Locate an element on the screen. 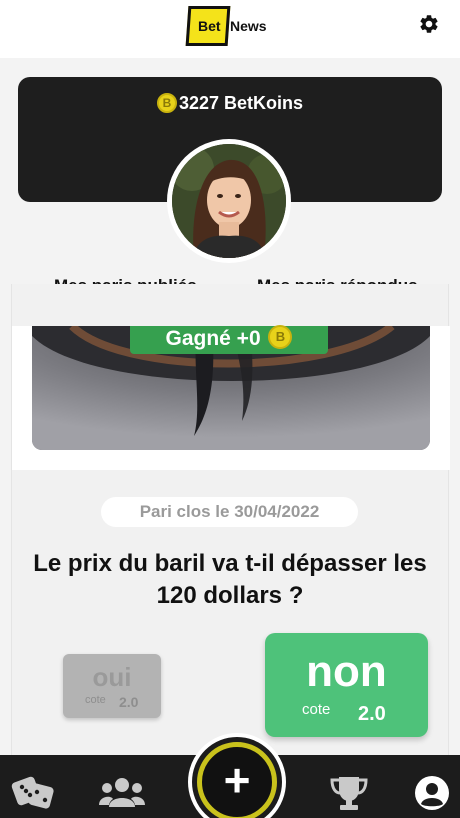 The width and height of the screenshot is (460, 818). answer-non-button: non cote 2.0 is located at coordinates (346, 685).